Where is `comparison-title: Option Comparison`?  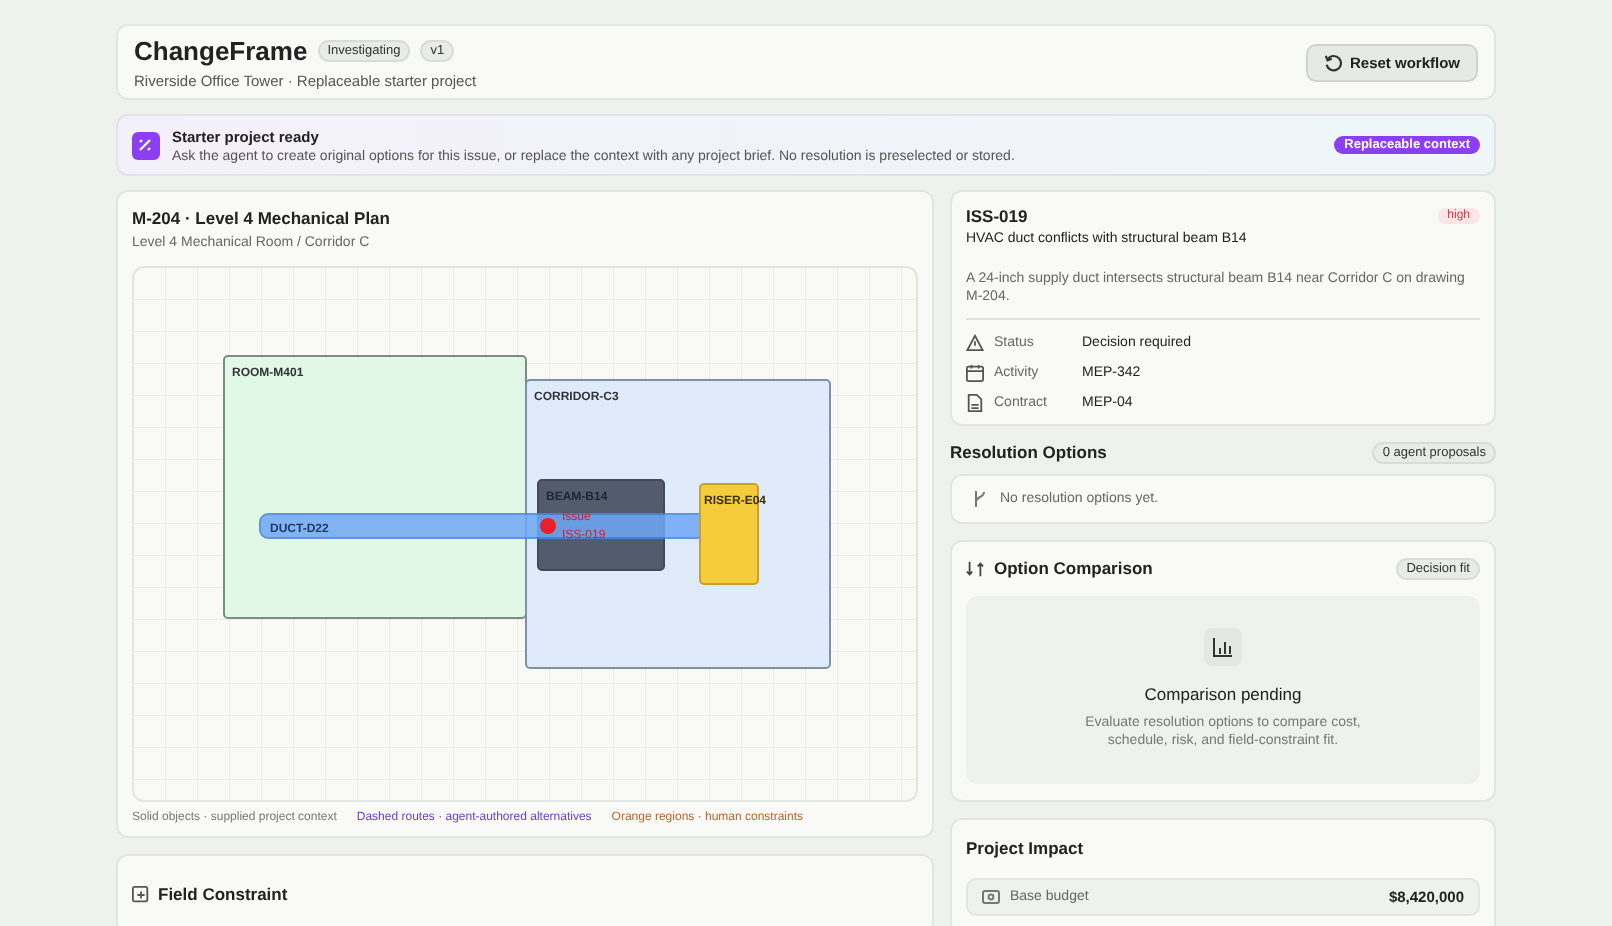
comparison-title: Option Comparison is located at coordinates (1073, 568).